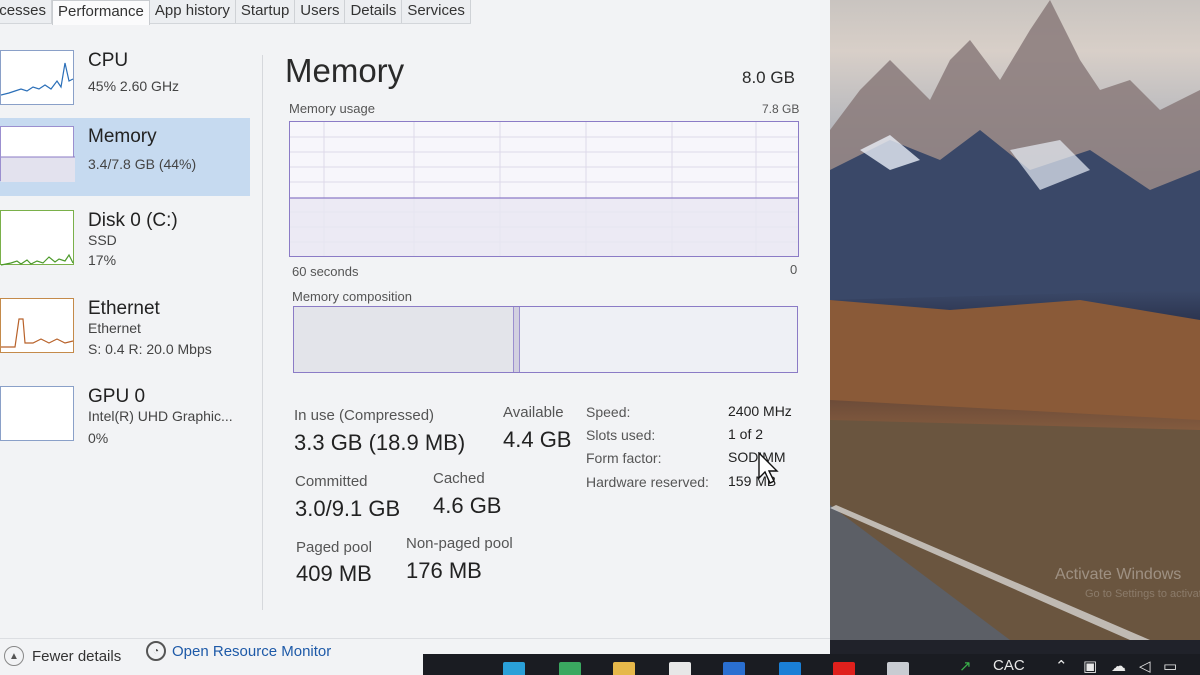  Describe the element at coordinates (352, 296) in the screenshot. I see `memory-composition-label: Memory composition` at that location.